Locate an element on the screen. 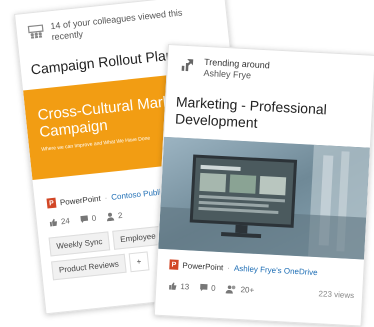 This screenshot has width=374, height=327. file-meta: P PowerPoint · Contoso Public F is located at coordinates (109, 197).